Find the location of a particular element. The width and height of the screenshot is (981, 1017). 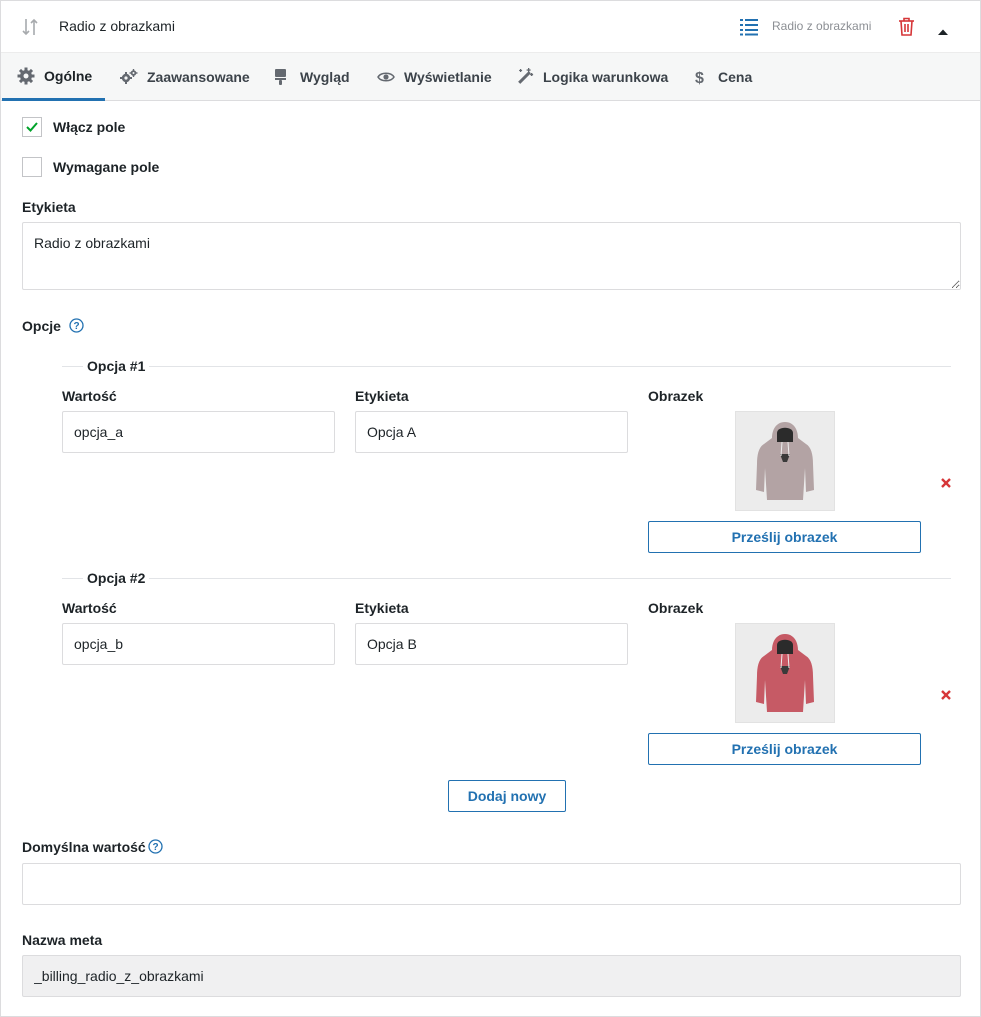

tab-conditional-logic: Logika warunkowa is located at coordinates (592, 77).